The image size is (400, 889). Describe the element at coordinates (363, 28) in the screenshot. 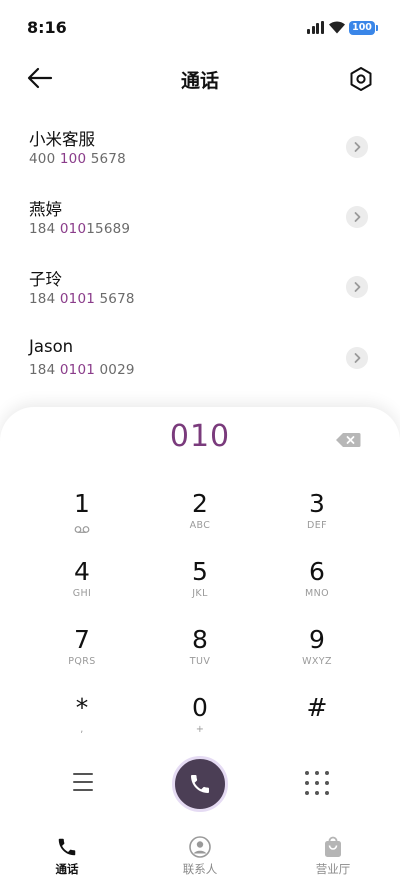

I see `battery-icon: 100` at that location.